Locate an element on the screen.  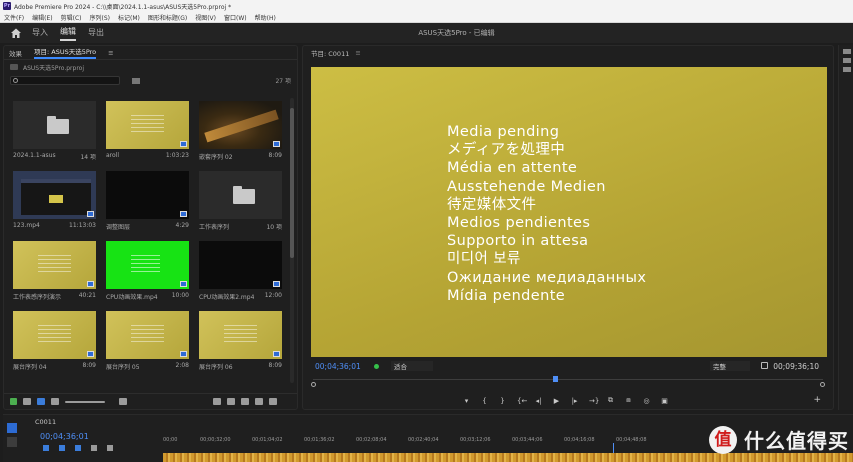
selection-tool-icon is located at coordinates (12, 428).